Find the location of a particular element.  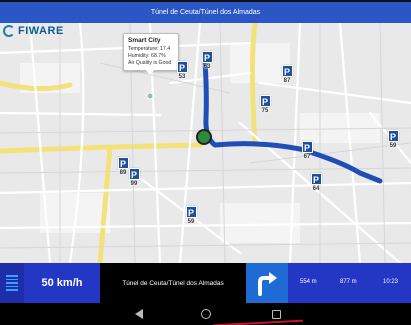

distance-to-turn: 554 m is located at coordinates (308, 282).